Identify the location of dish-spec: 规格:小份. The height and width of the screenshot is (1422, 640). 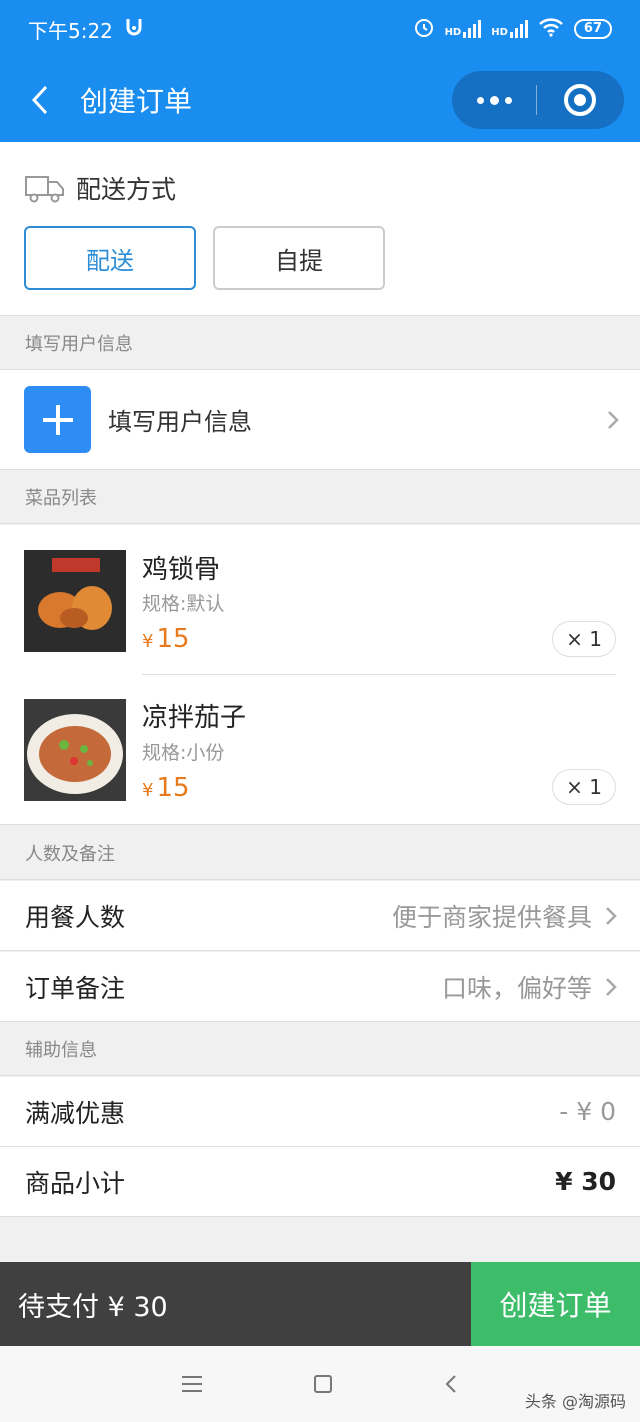
(183, 753).